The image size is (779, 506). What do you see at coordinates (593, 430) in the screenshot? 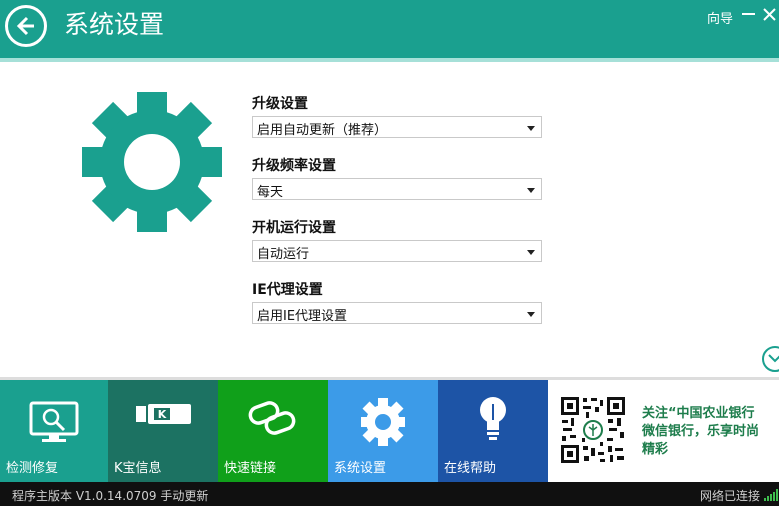
I see `qr-code-icon` at bounding box center [593, 430].